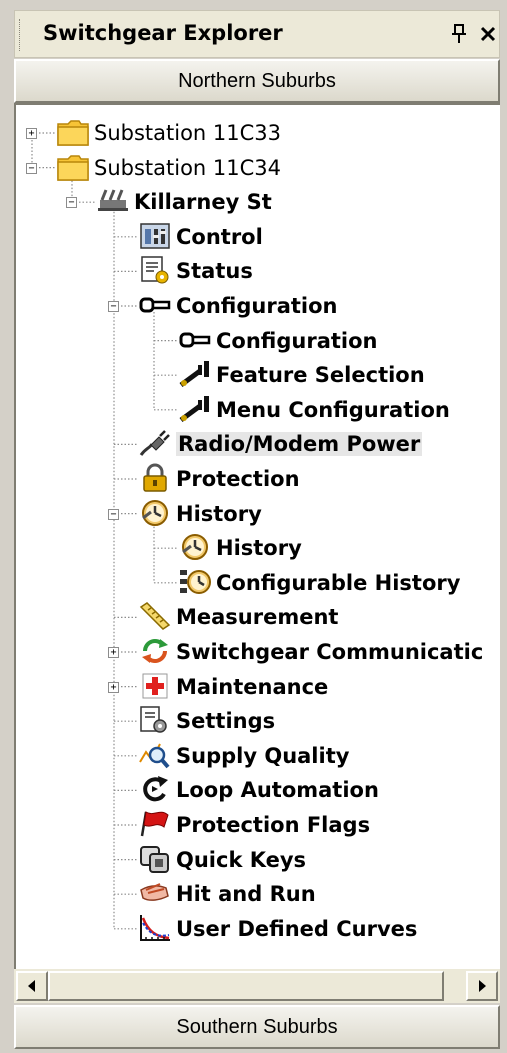  I want to click on title-grip, so click(21, 35).